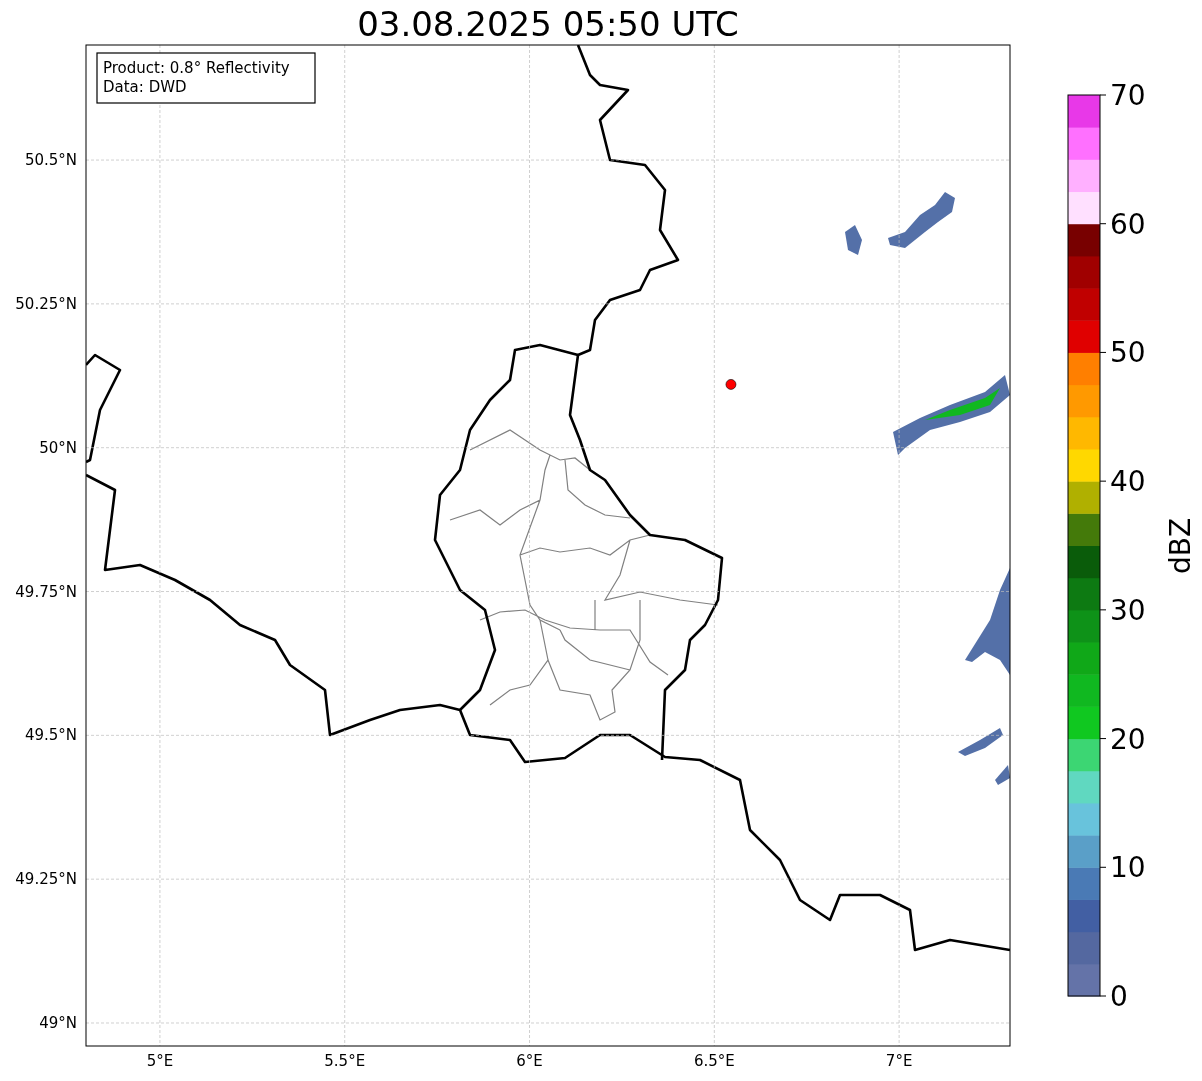  What do you see at coordinates (46, 303) in the screenshot?
I see `tick-label: 50.25°N` at bounding box center [46, 303].